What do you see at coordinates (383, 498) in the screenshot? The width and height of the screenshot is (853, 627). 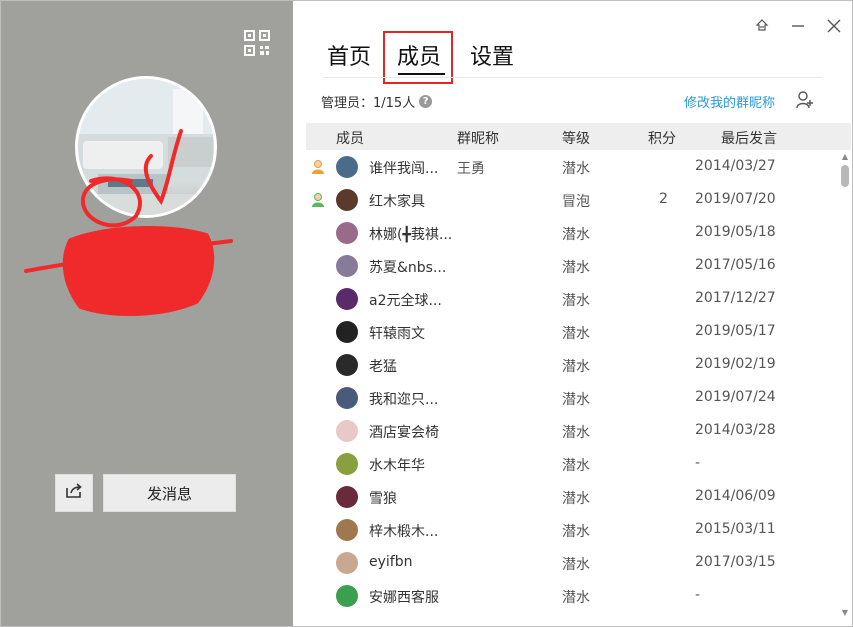 I see `member-name: 雪狼` at bounding box center [383, 498].